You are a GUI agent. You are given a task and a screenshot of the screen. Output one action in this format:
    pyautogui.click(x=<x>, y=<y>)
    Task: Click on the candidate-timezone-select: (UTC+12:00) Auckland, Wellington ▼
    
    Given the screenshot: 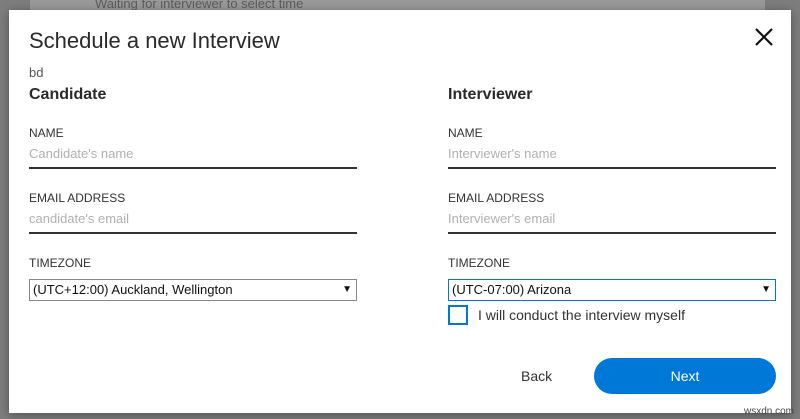 What is the action you would take?
    pyautogui.click(x=193, y=290)
    